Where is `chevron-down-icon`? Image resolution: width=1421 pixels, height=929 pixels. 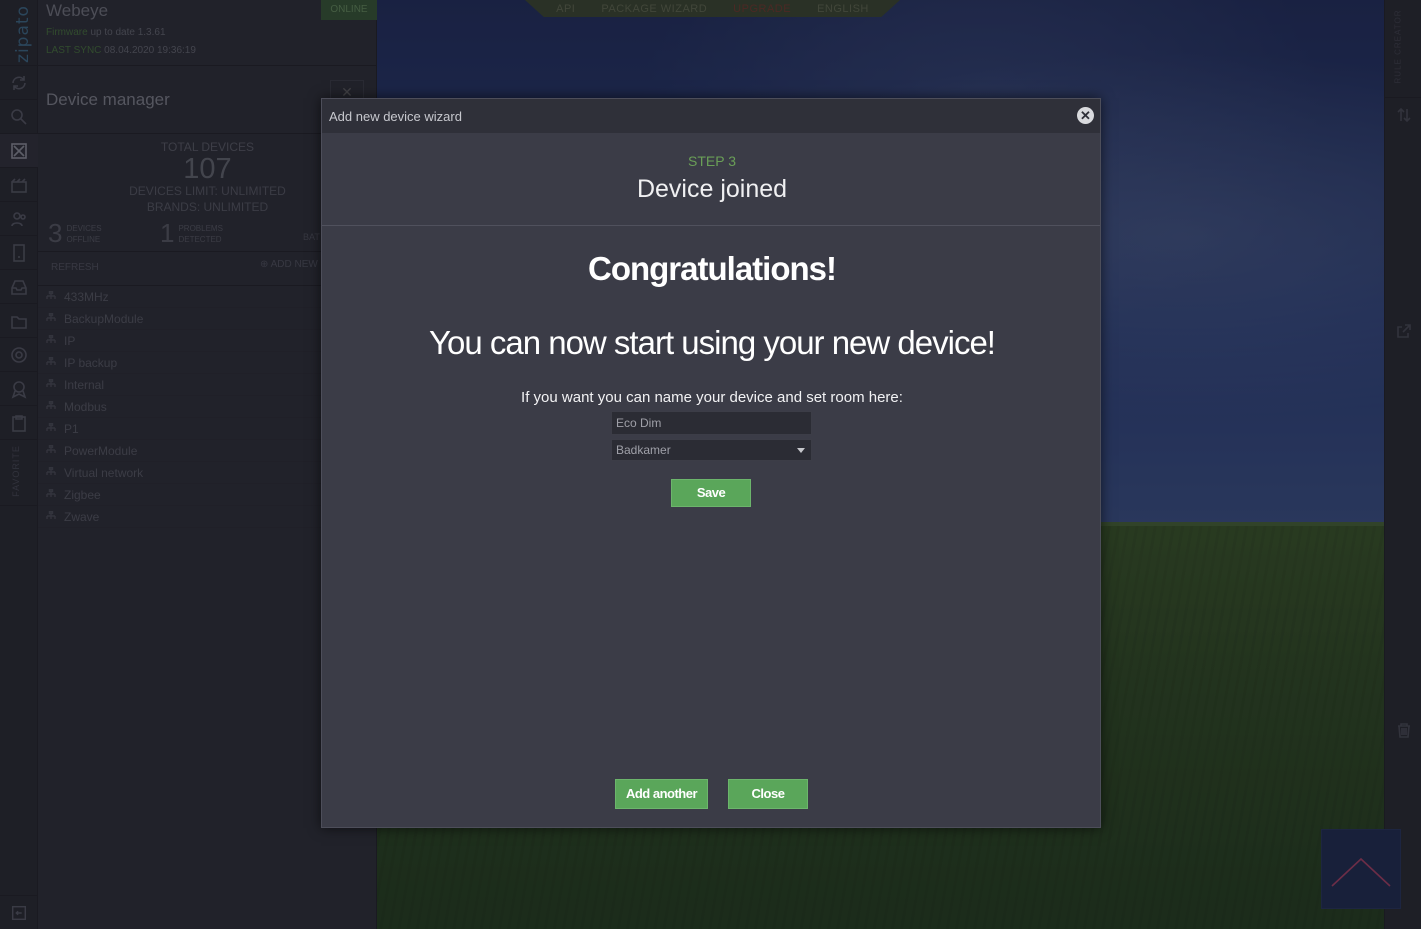 chevron-down-icon is located at coordinates (801, 450).